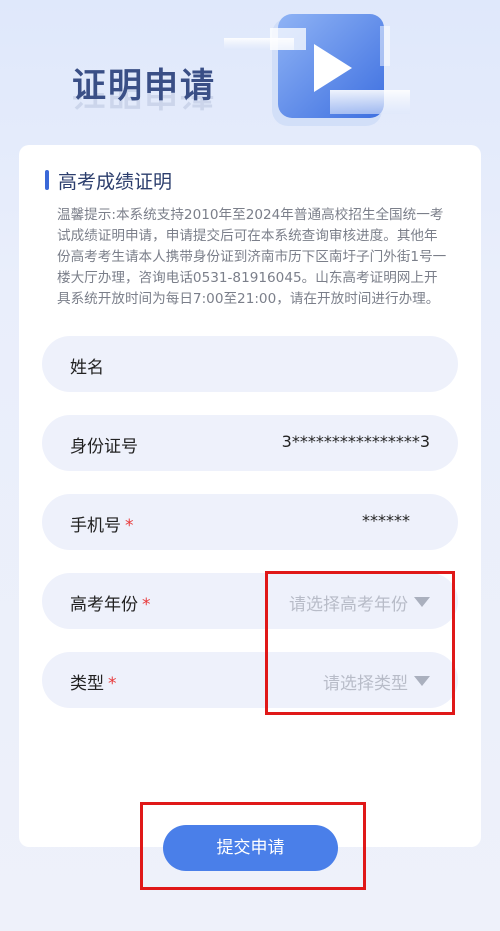 The height and width of the screenshot is (931, 500). What do you see at coordinates (87, 368) in the screenshot?
I see `name-label: 姓名` at bounding box center [87, 368].